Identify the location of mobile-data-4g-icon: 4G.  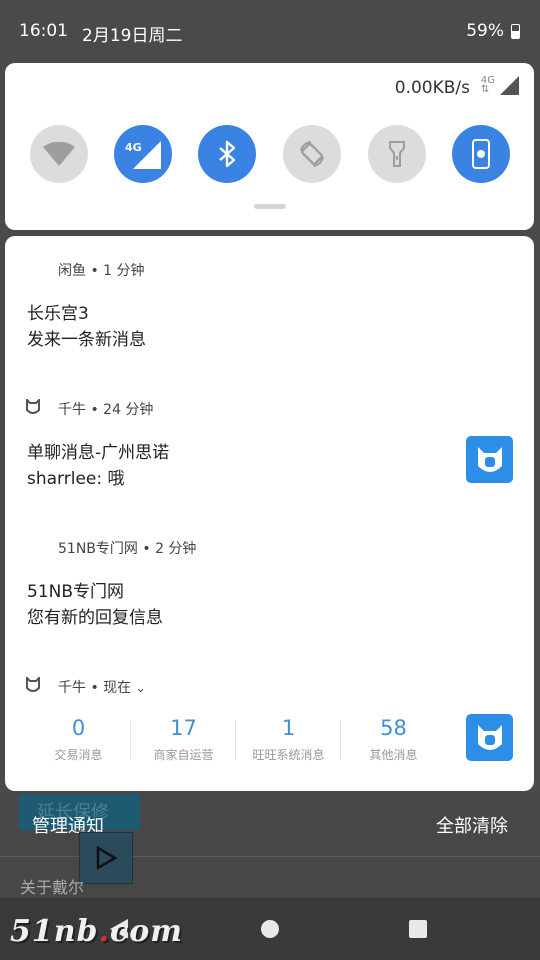
(143, 155).